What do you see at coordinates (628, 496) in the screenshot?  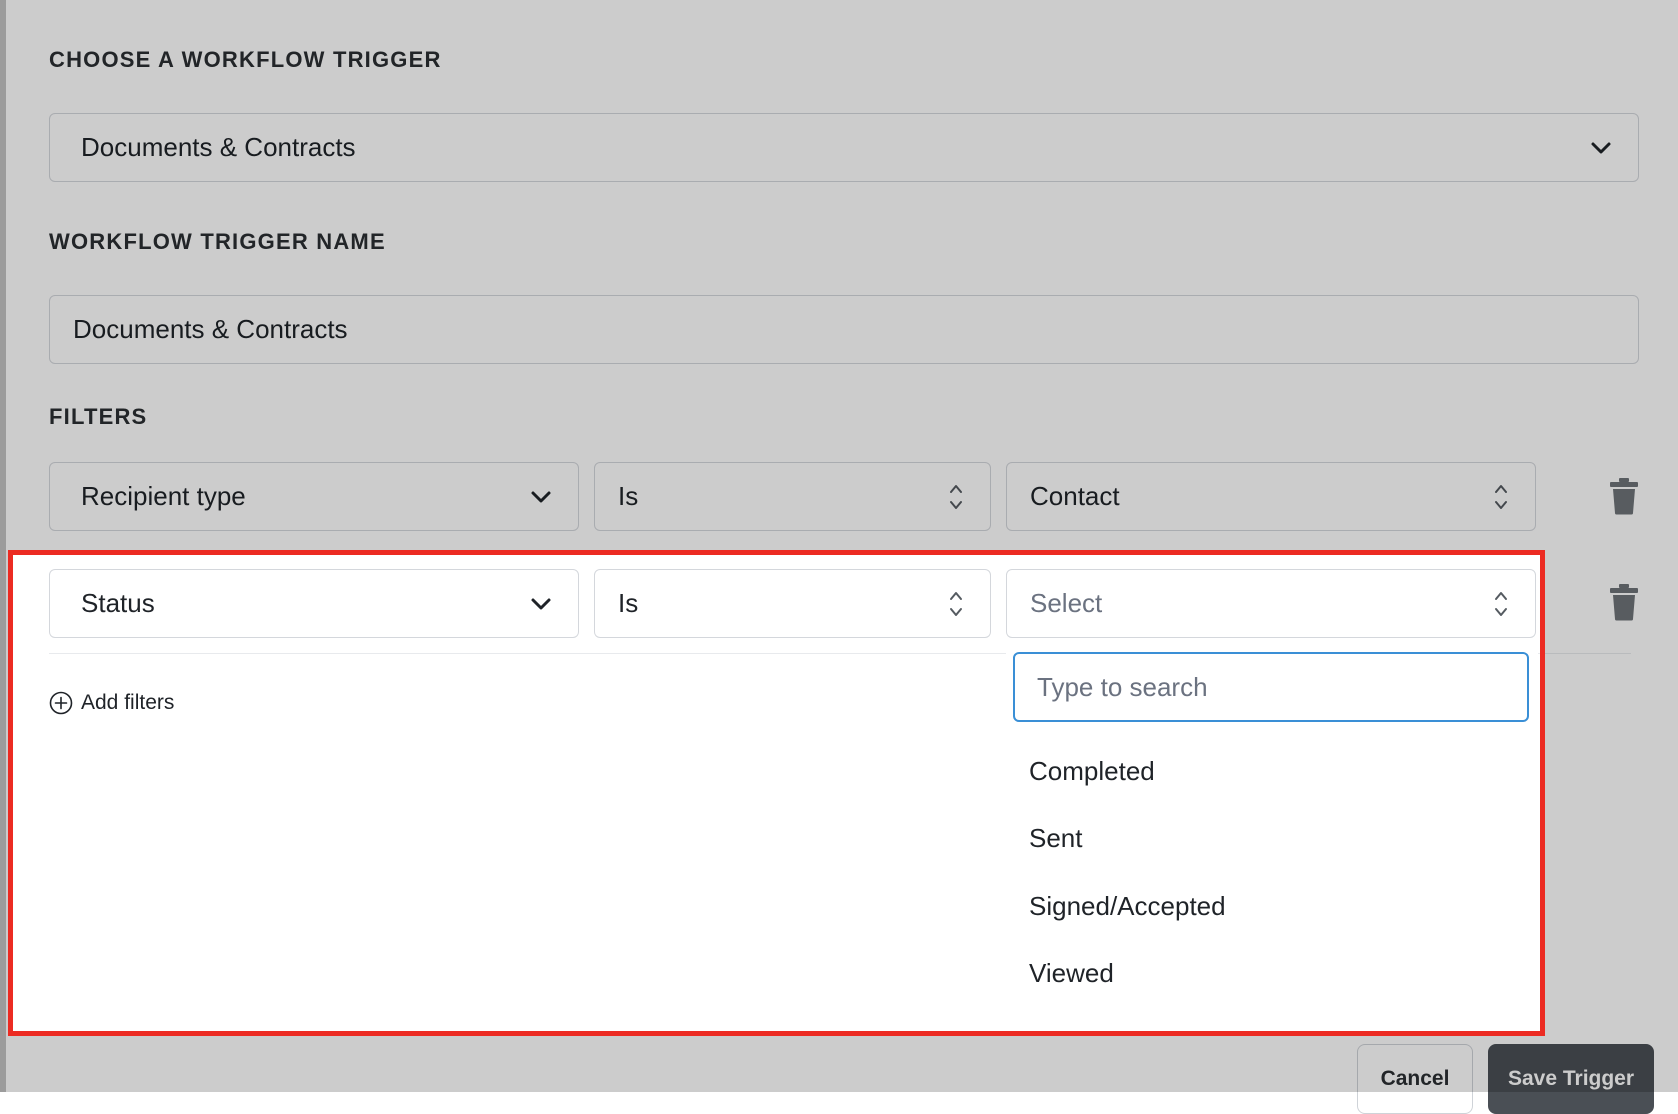 I see `filter-operator-value: Is` at bounding box center [628, 496].